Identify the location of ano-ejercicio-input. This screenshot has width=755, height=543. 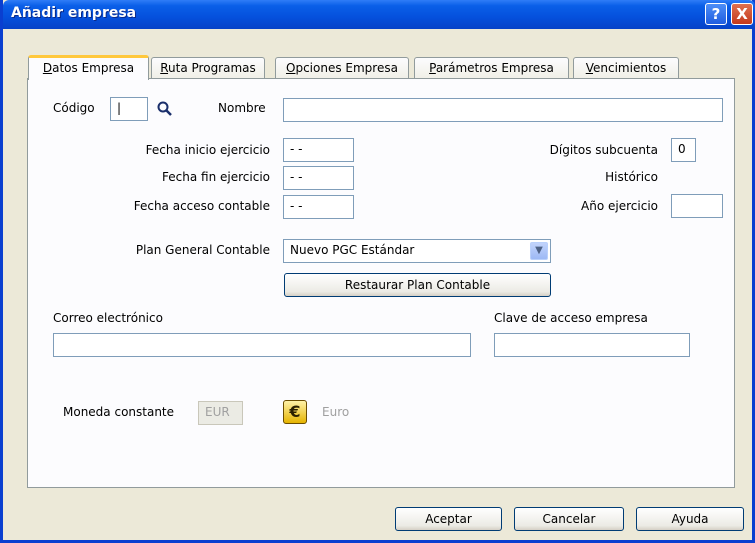
(697, 206).